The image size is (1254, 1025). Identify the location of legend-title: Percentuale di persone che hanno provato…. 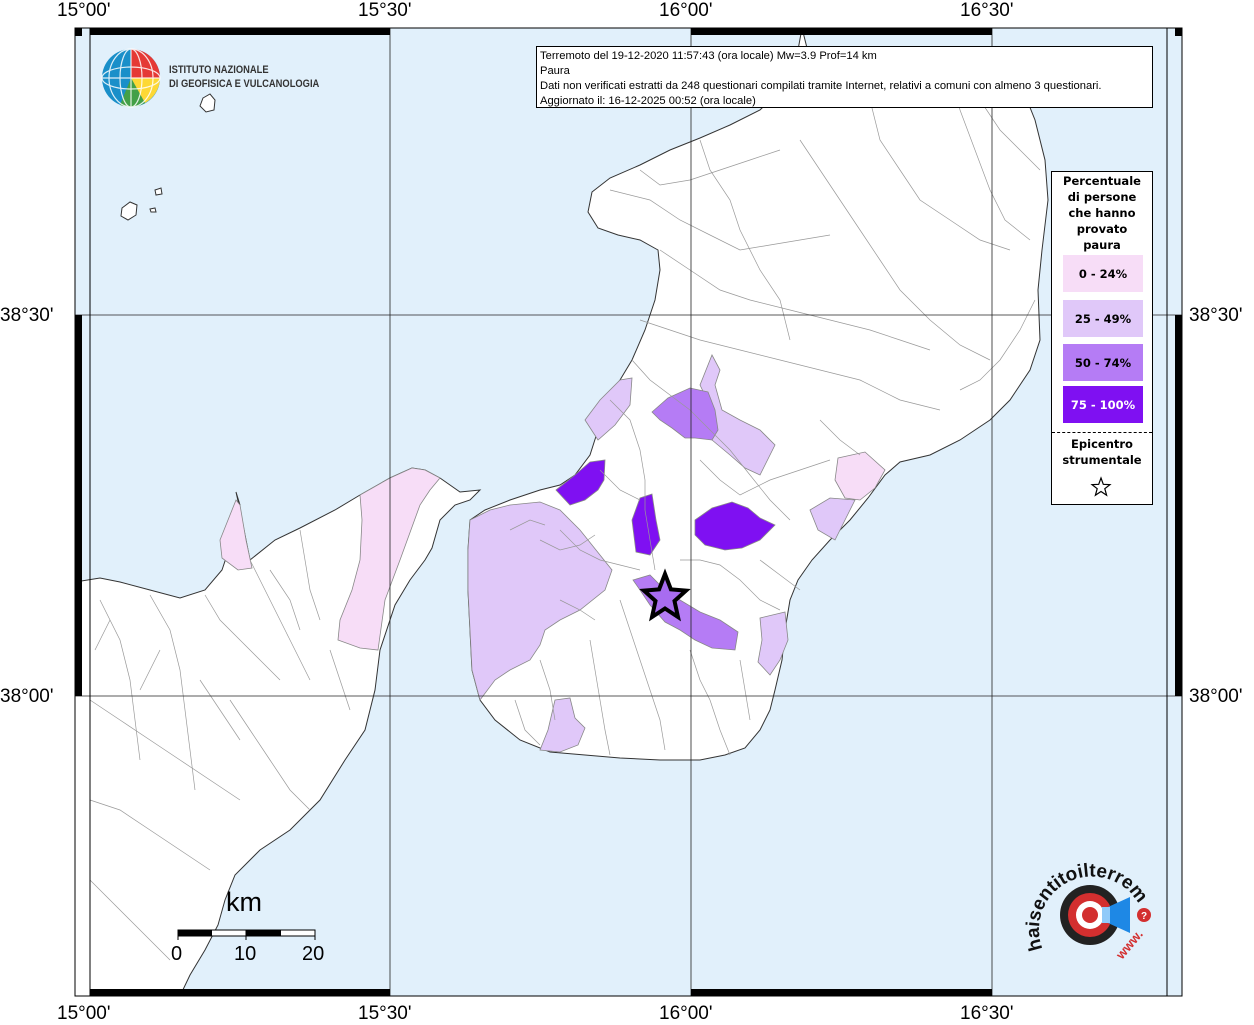
(1102, 213).